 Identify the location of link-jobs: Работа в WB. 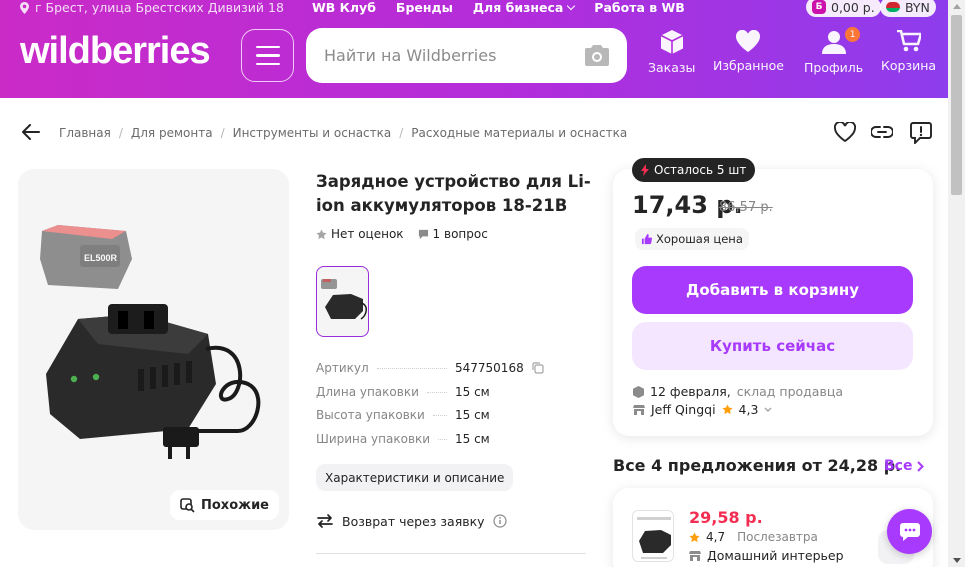
(639, 7).